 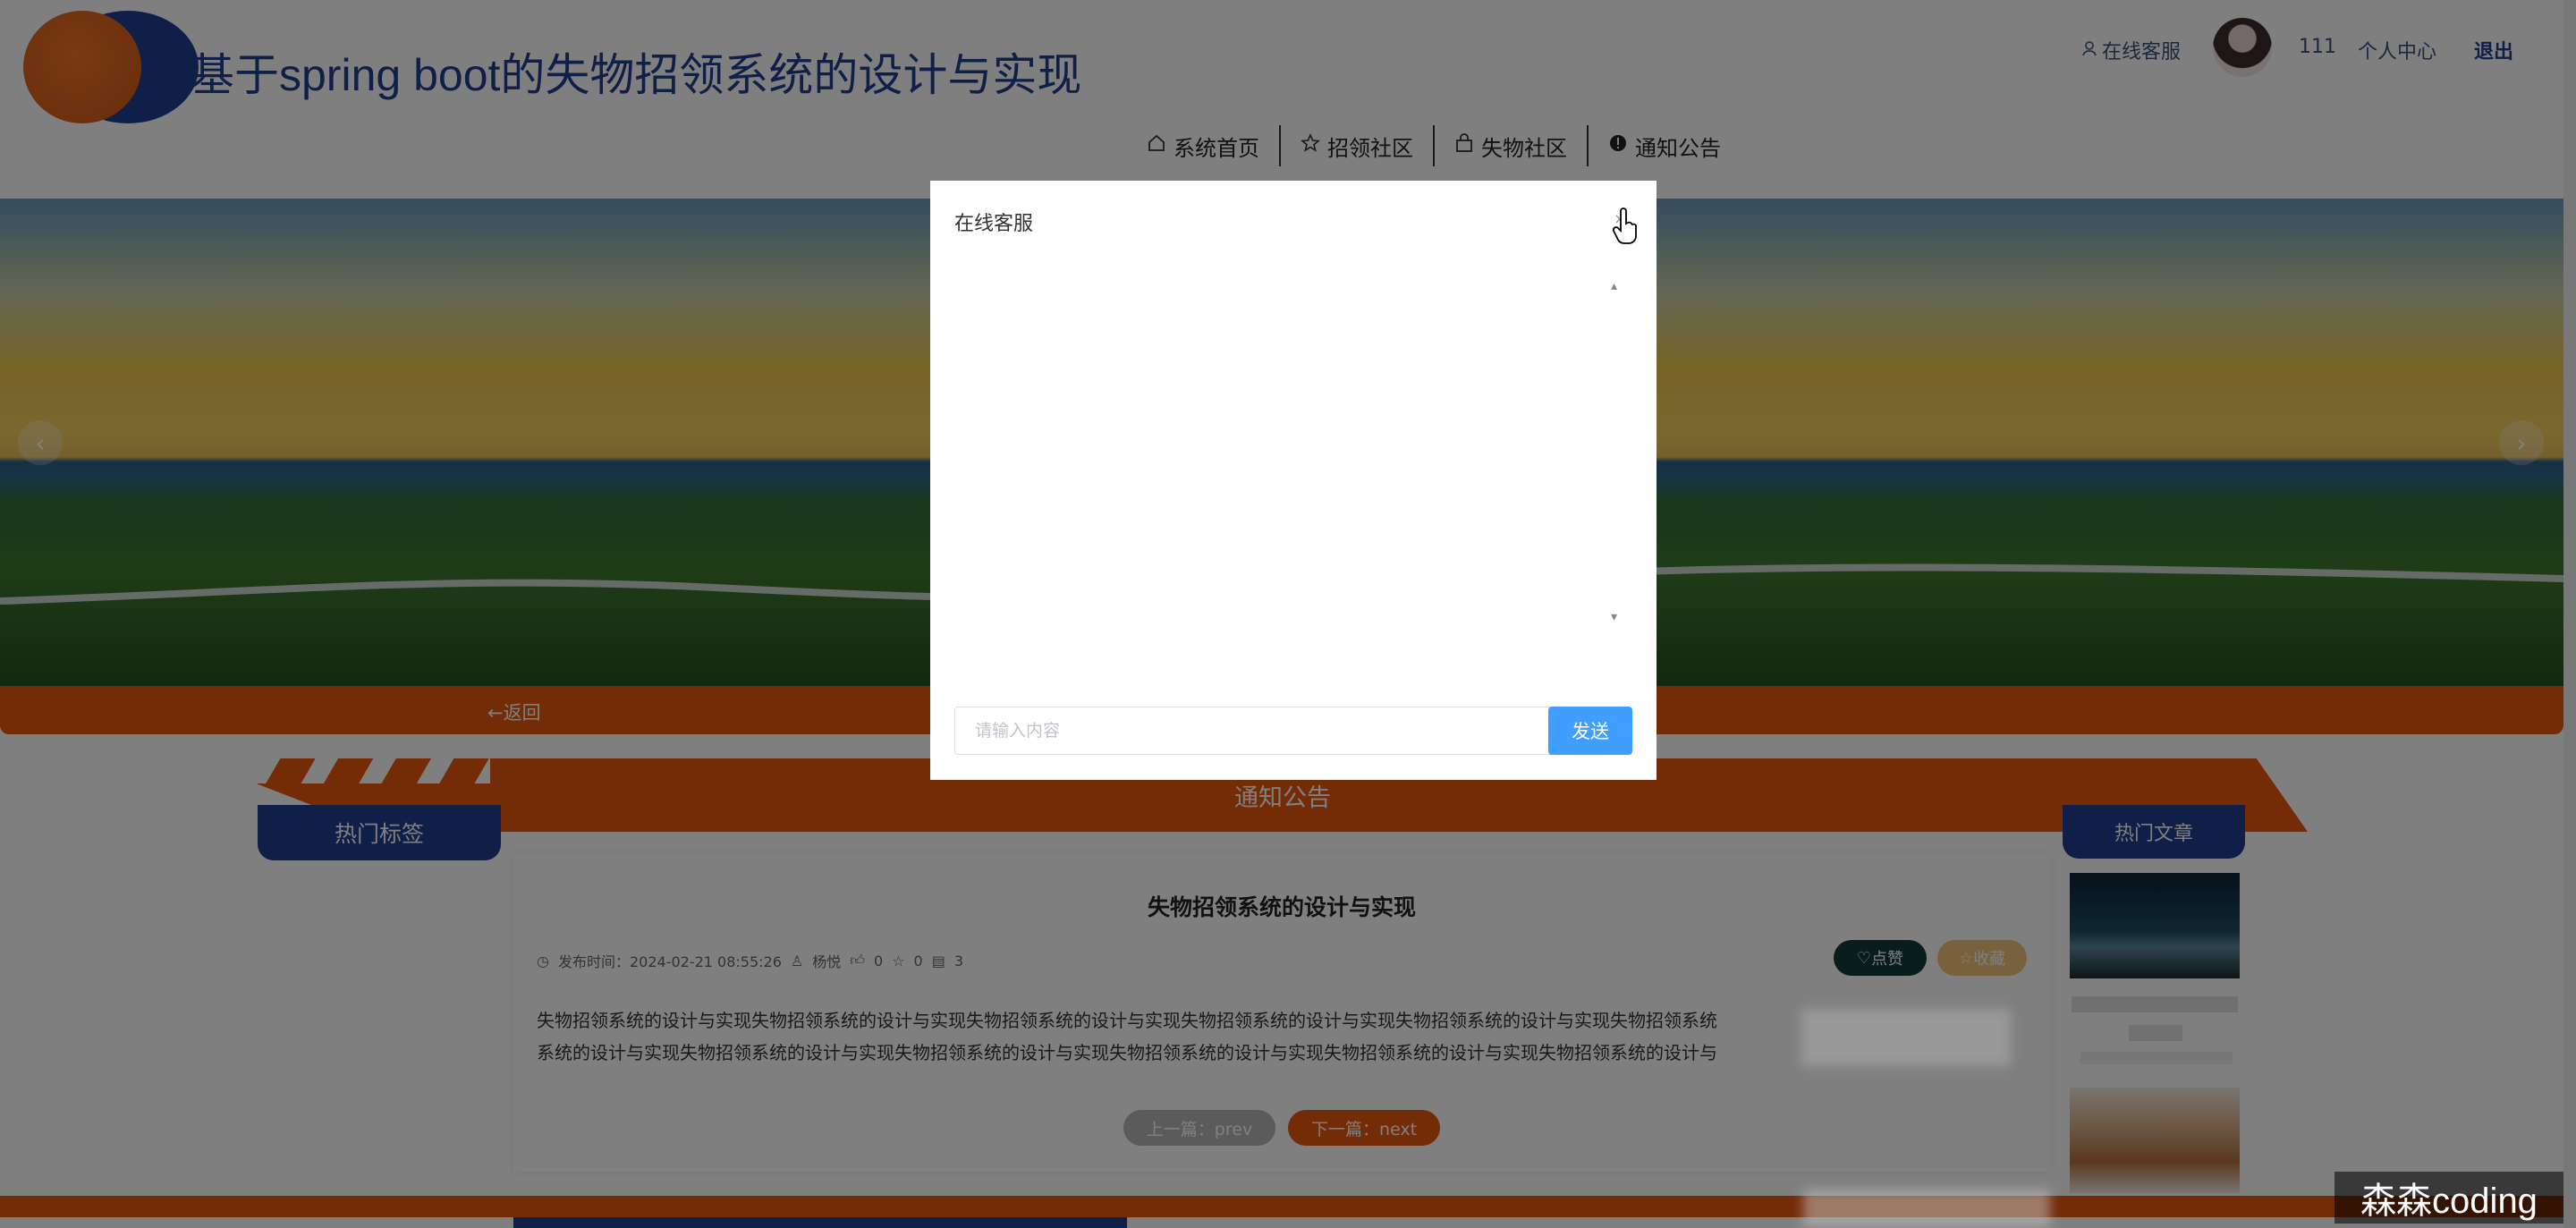 I want to click on online-service-dialog: 在线客服 × ▴ ▾ 发送, so click(x=1293, y=480).